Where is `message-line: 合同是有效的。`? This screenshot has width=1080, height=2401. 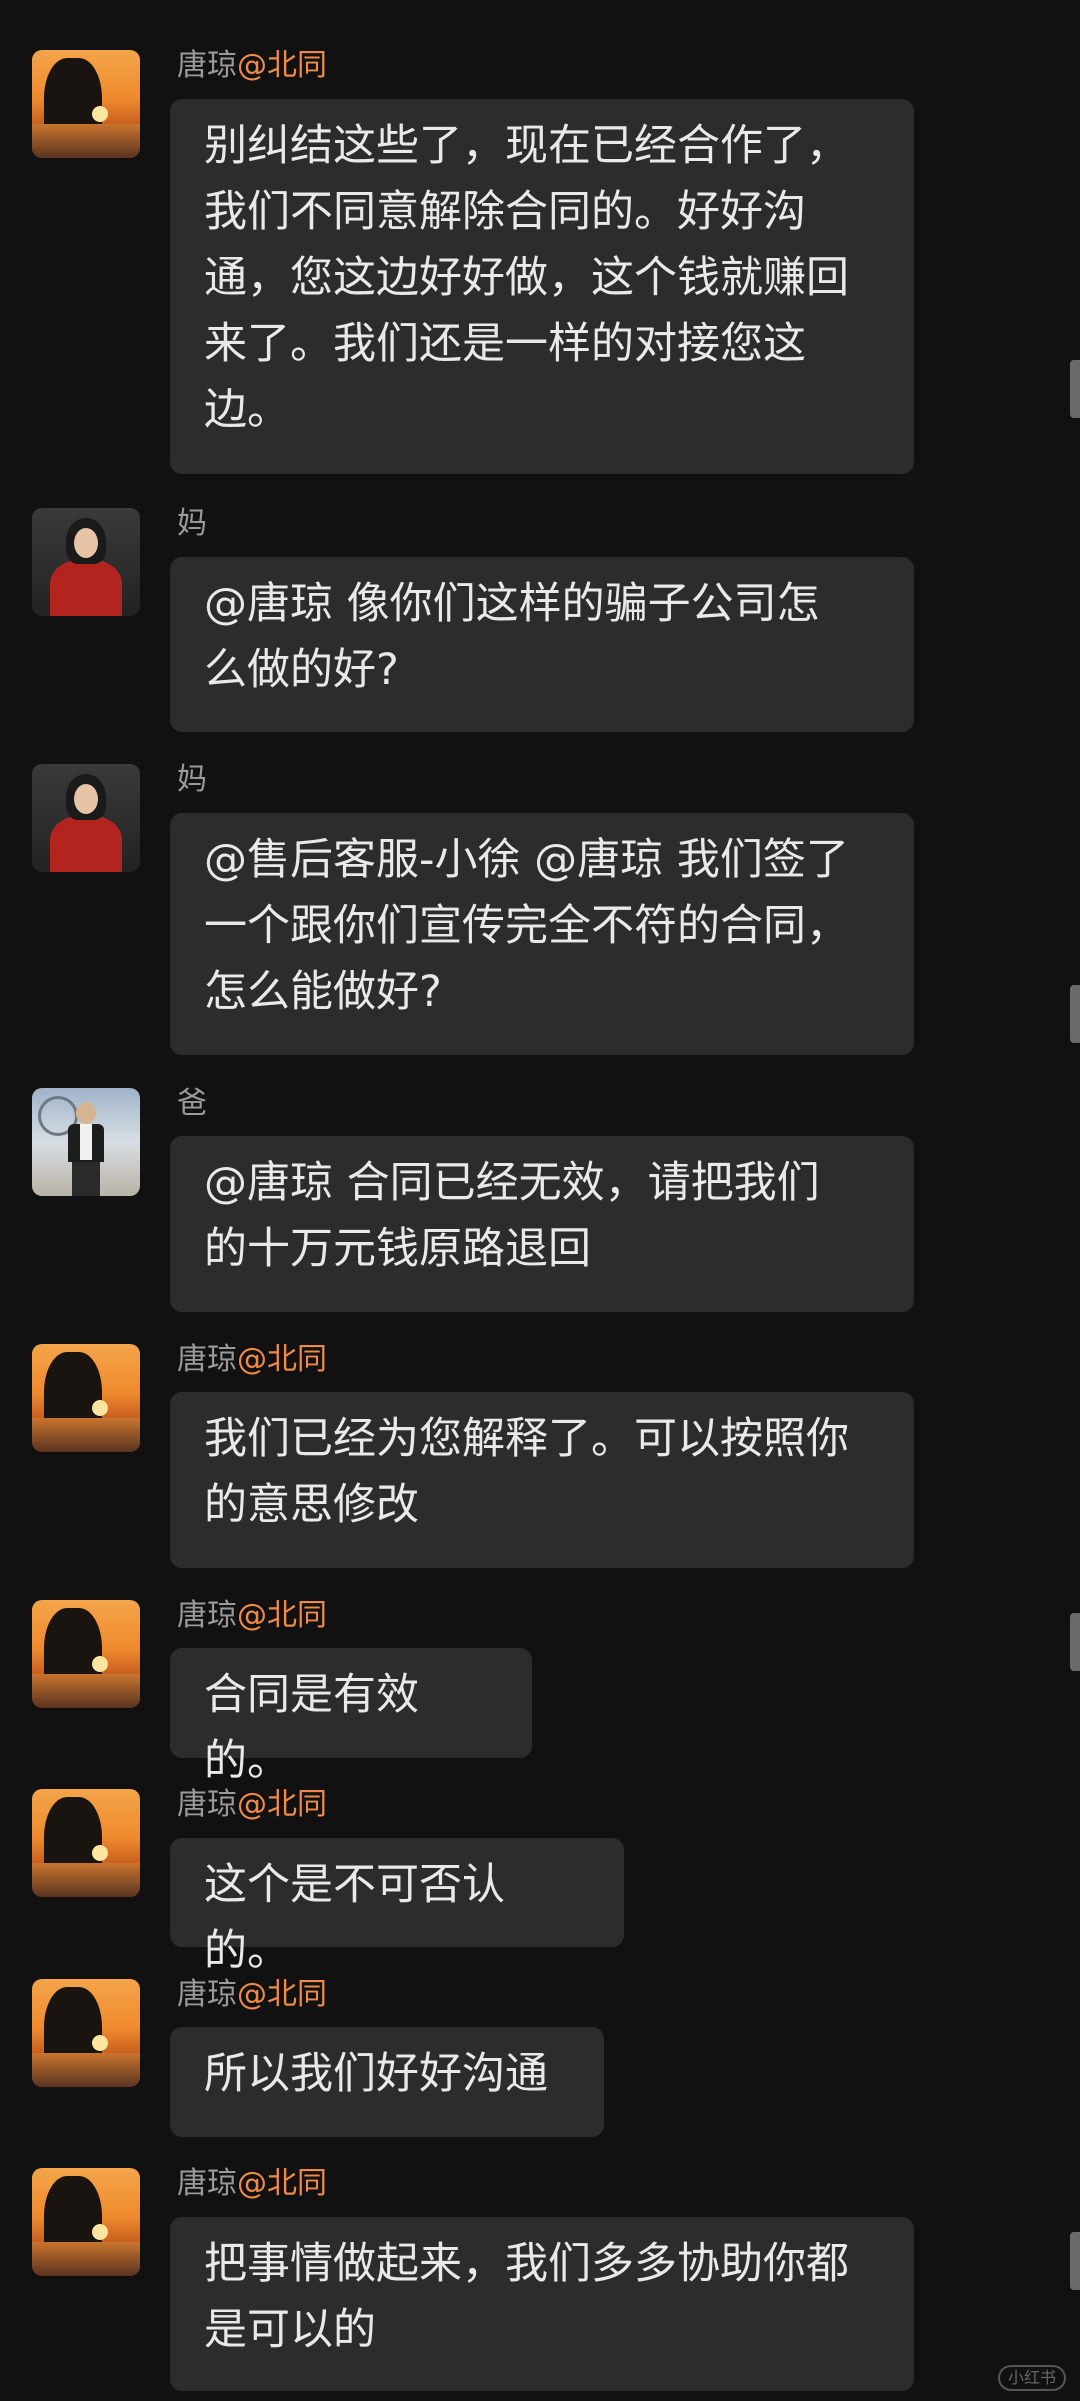 message-line: 合同是有效的。 is located at coordinates (311, 1728).